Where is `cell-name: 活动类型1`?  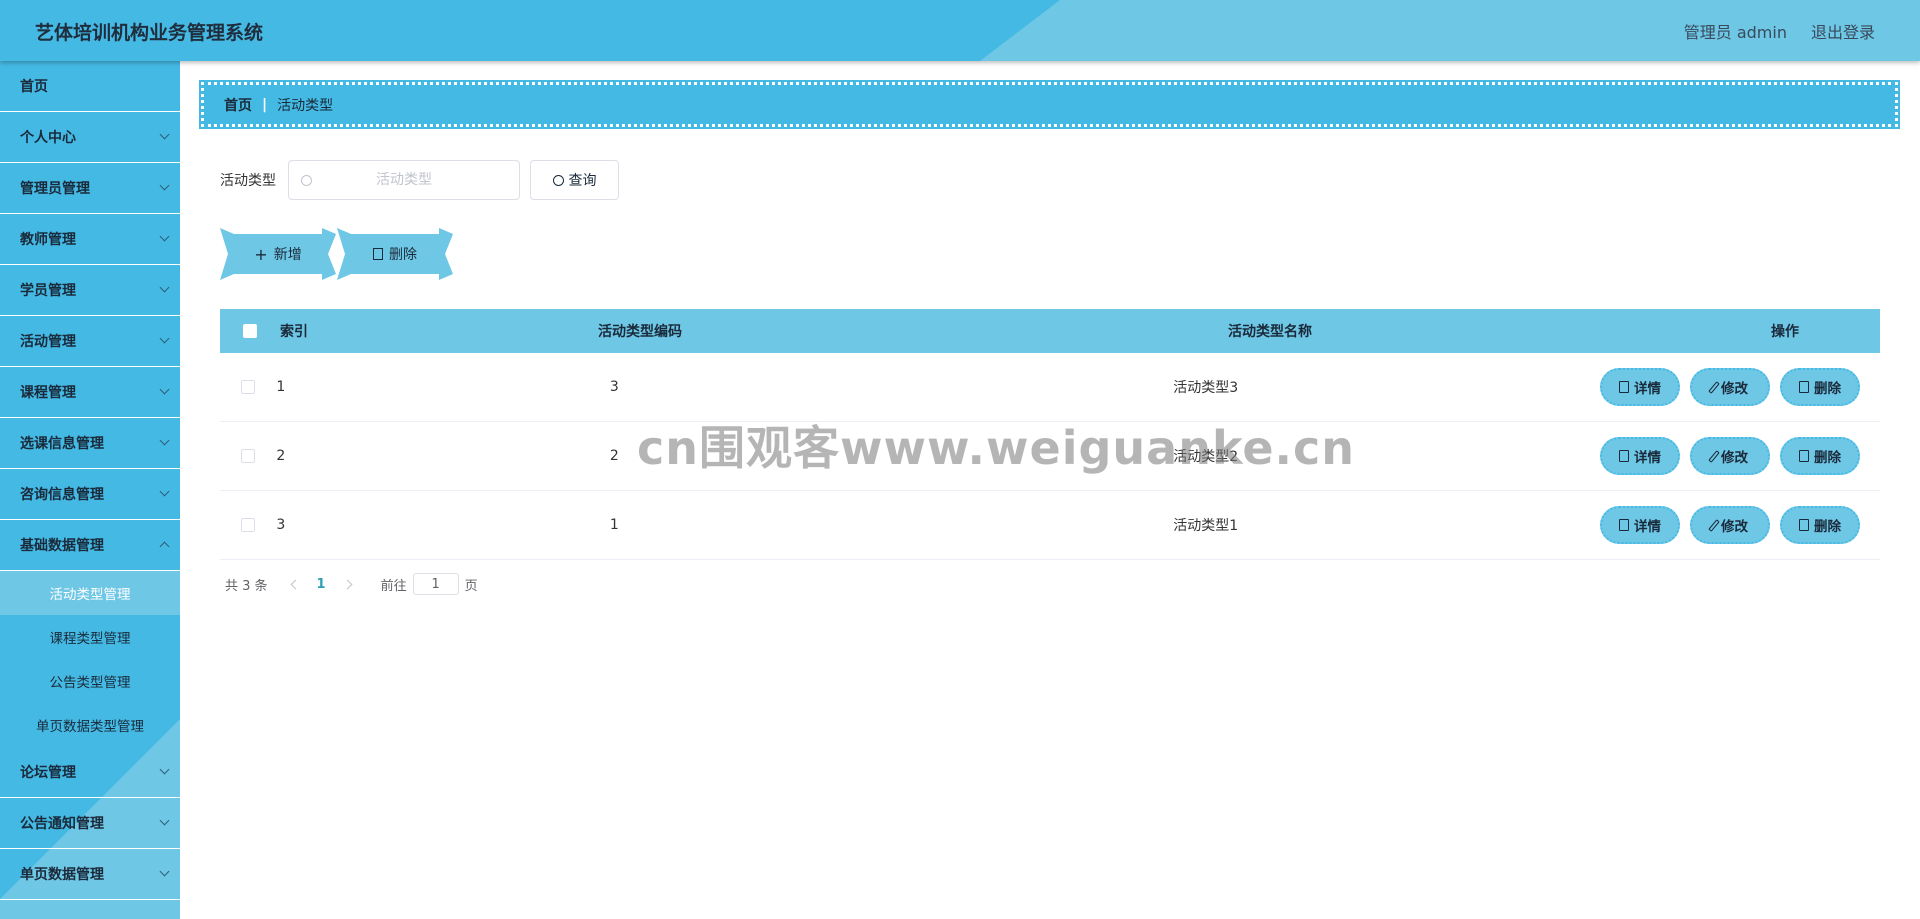 cell-name: 活动类型1 is located at coordinates (1206, 526).